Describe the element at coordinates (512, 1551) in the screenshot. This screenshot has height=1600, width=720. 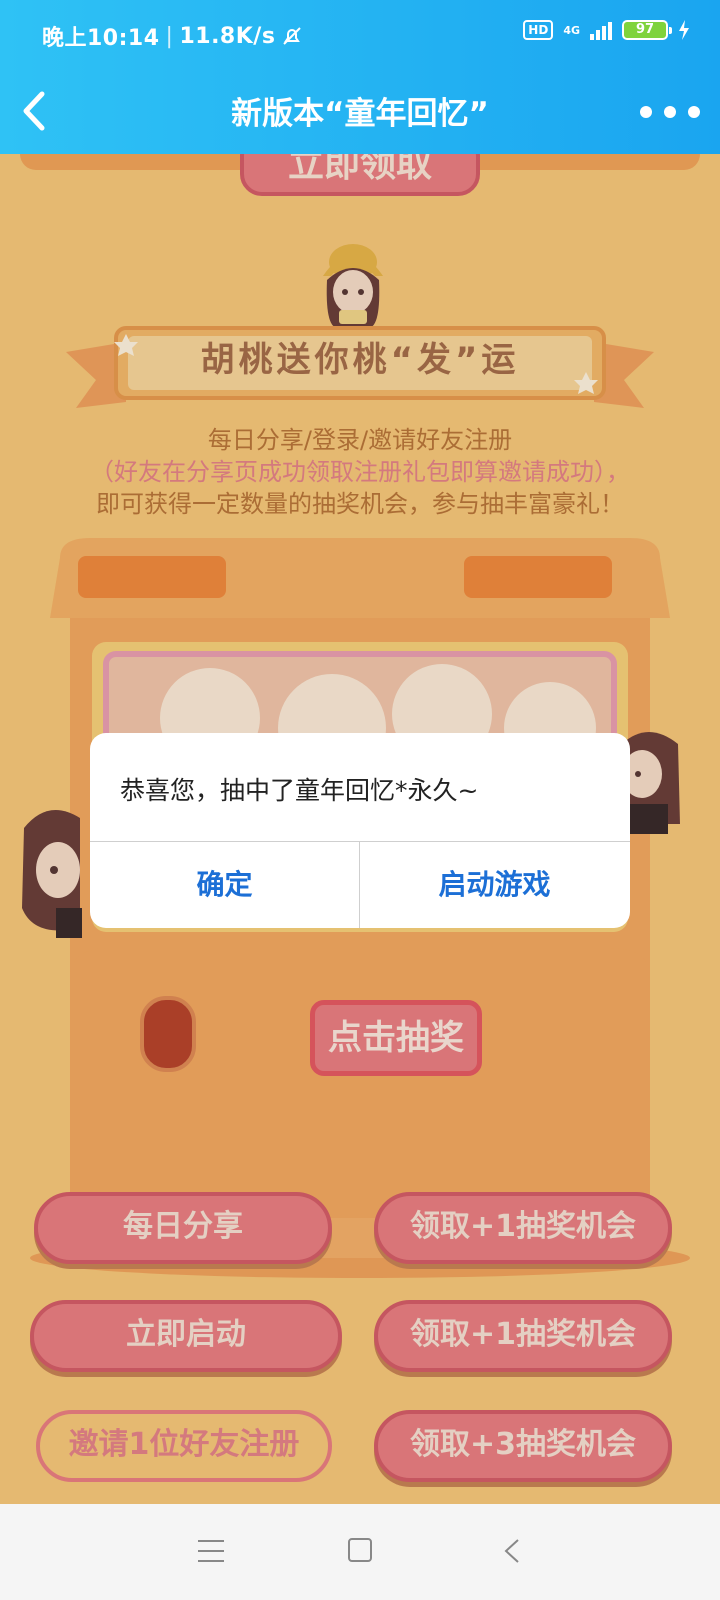
I see `nav-back-icon` at that location.